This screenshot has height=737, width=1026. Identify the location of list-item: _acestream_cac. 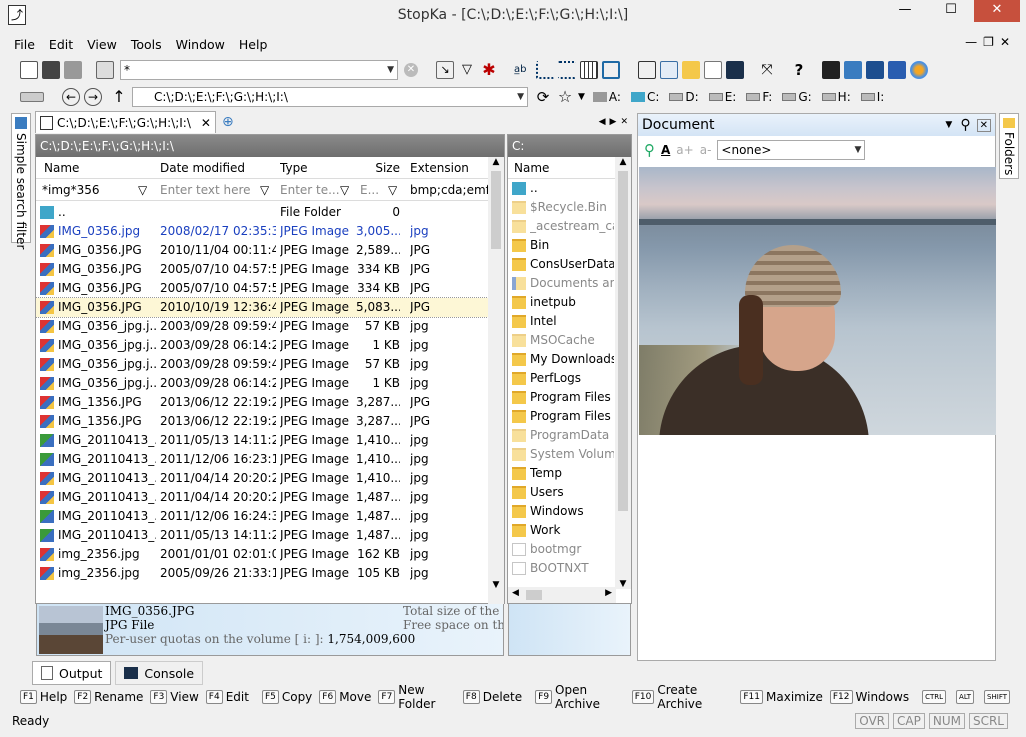
(569, 226).